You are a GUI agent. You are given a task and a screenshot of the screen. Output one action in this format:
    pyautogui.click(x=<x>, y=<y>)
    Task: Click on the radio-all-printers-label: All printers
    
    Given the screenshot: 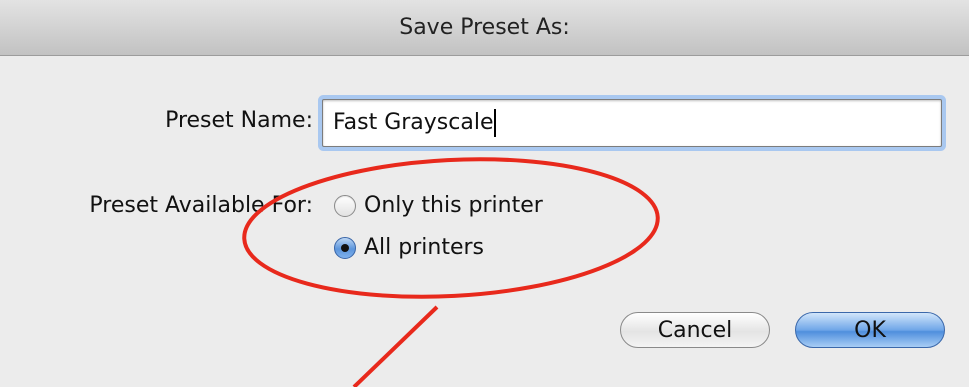 What is the action you would take?
    pyautogui.click(x=424, y=247)
    